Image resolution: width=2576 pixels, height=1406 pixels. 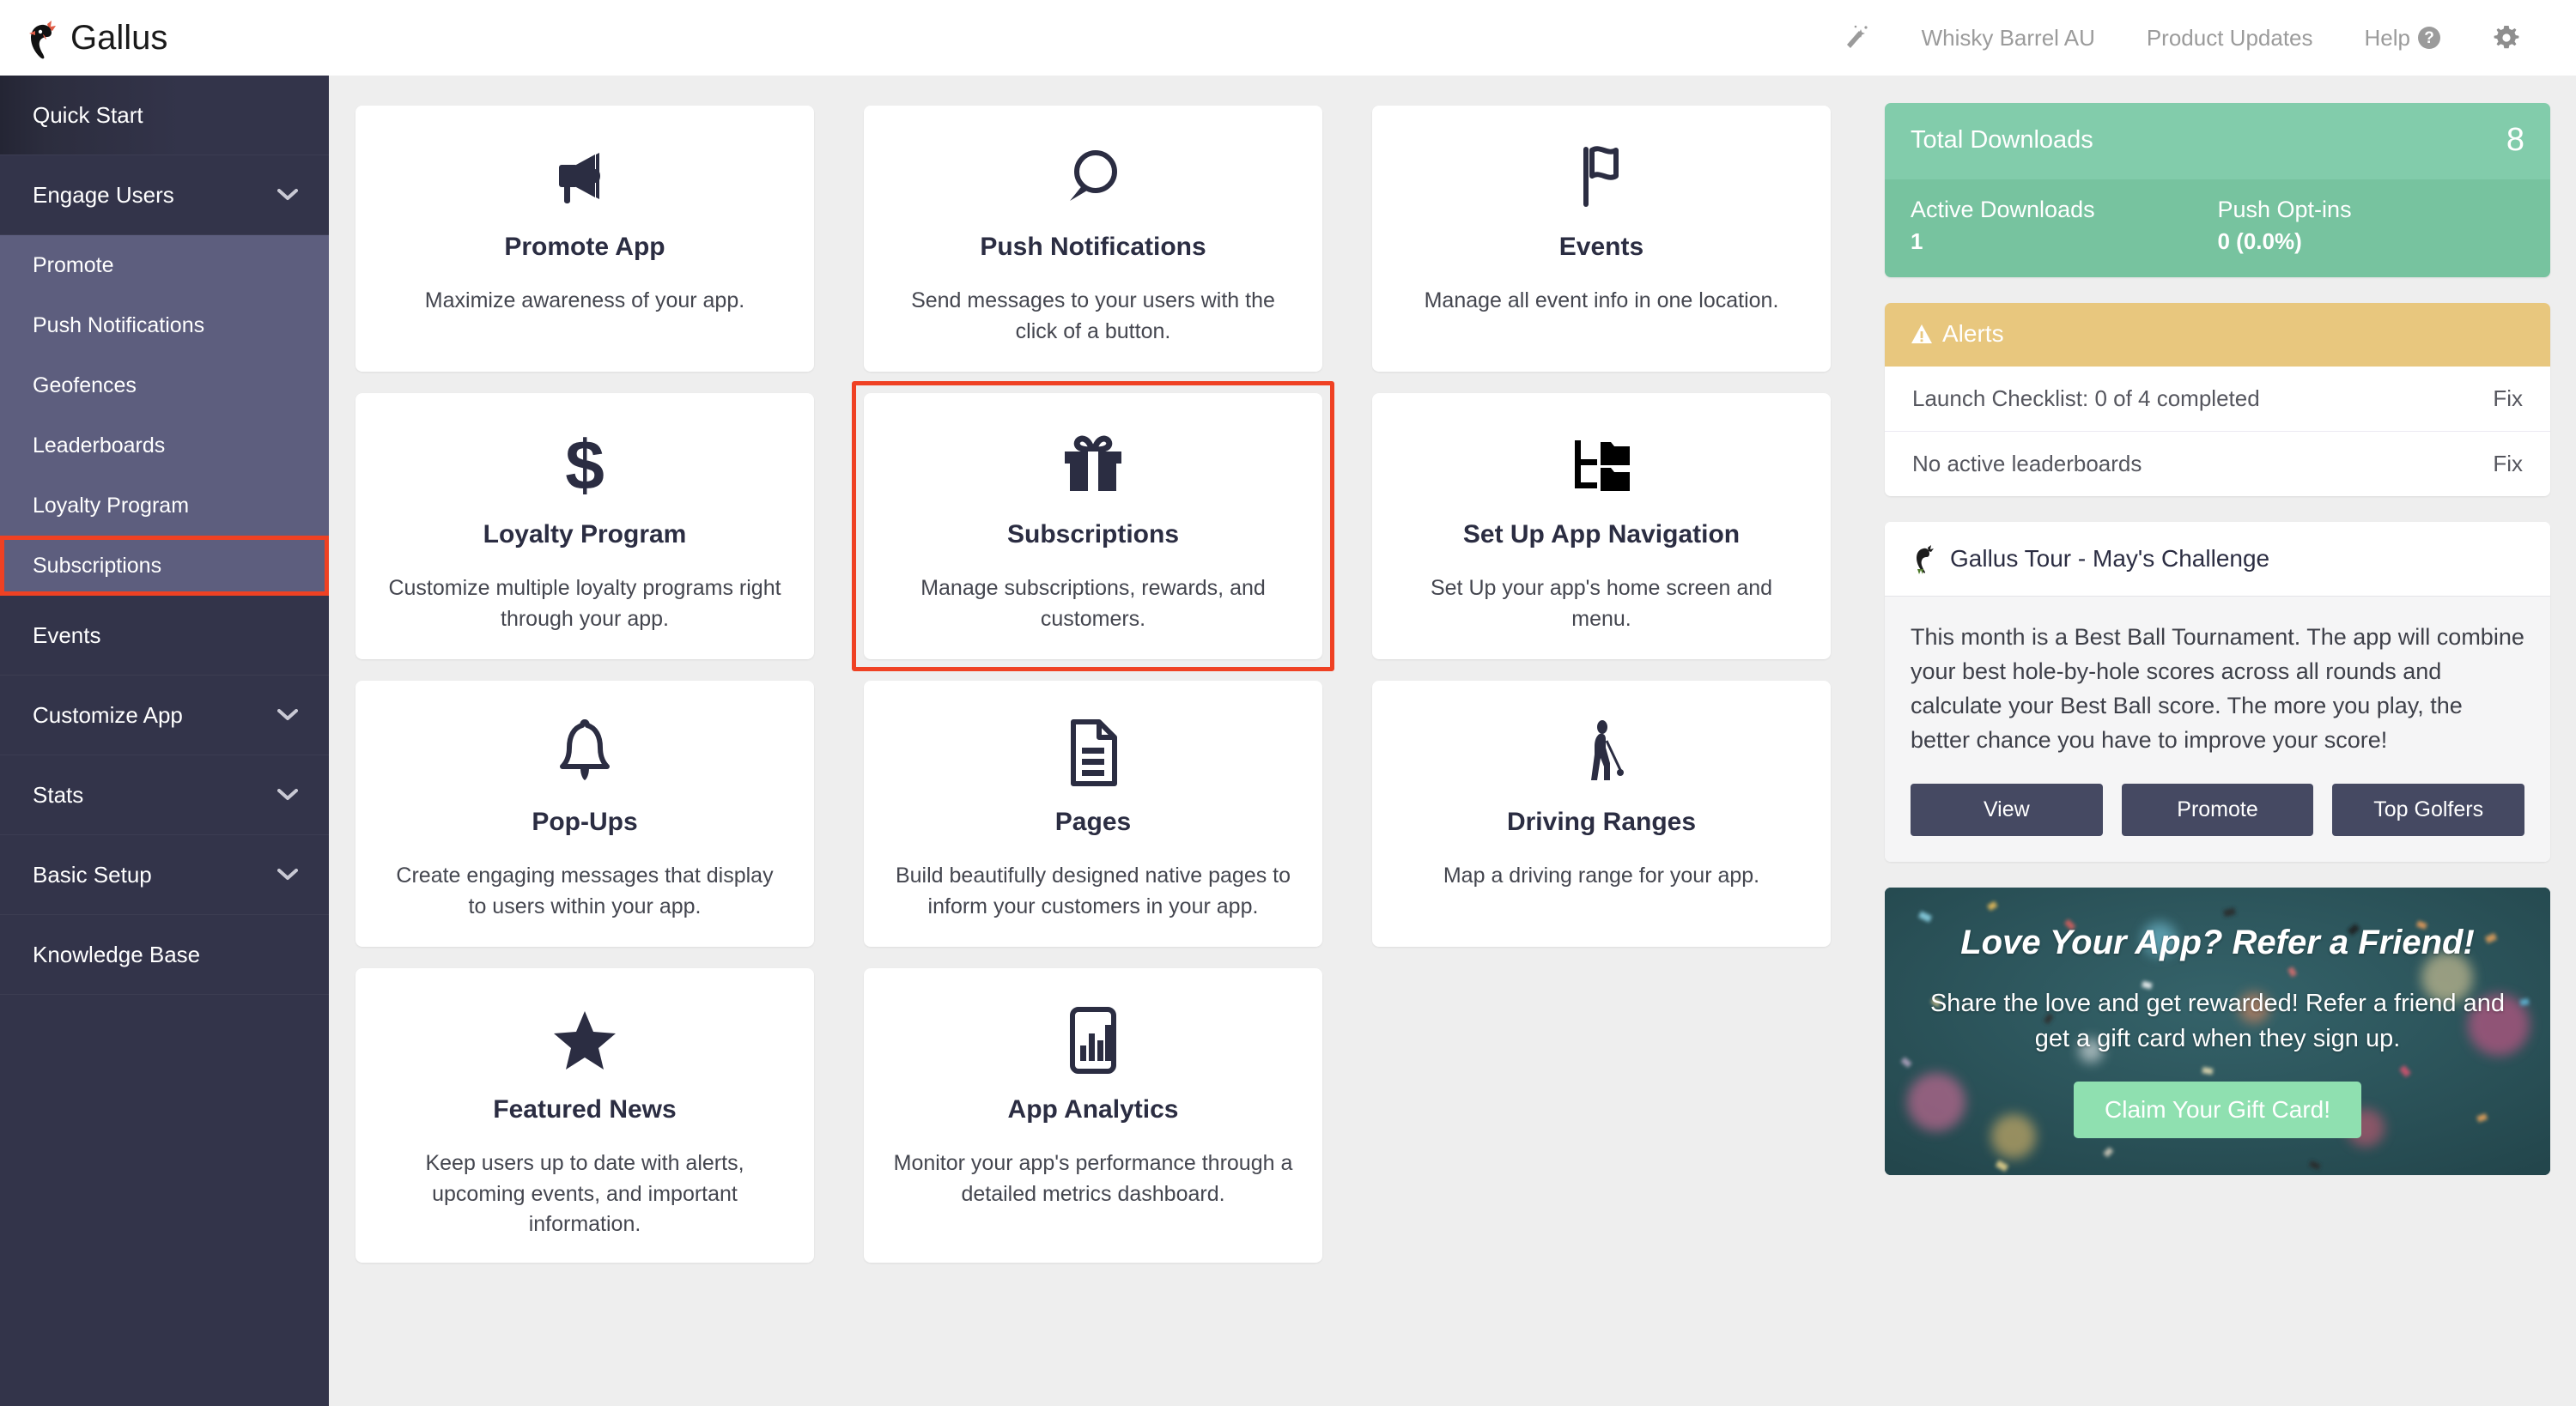 I want to click on magic-wand-button, so click(x=1856, y=37).